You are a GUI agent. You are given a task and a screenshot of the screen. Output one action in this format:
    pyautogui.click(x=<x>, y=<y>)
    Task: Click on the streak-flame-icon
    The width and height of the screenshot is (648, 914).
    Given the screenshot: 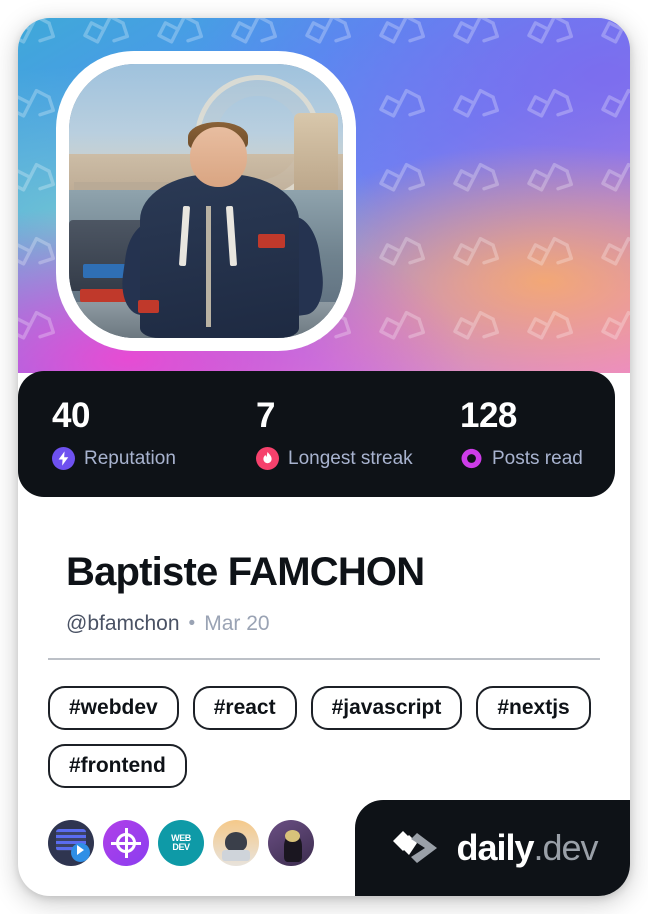 What is the action you would take?
    pyautogui.click(x=267, y=458)
    